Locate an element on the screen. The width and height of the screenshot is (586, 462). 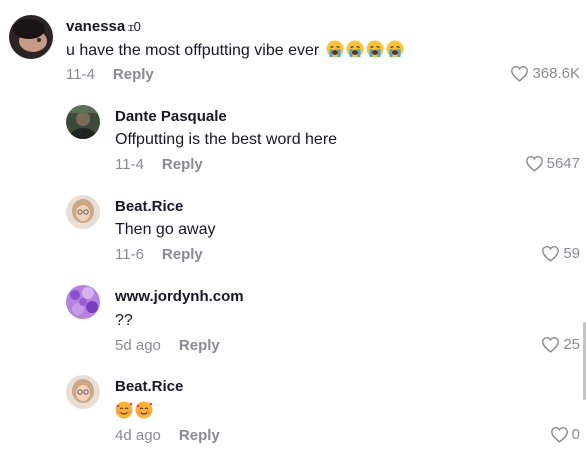
smiling-face-with-hearts-icon is located at coordinates (134, 410).